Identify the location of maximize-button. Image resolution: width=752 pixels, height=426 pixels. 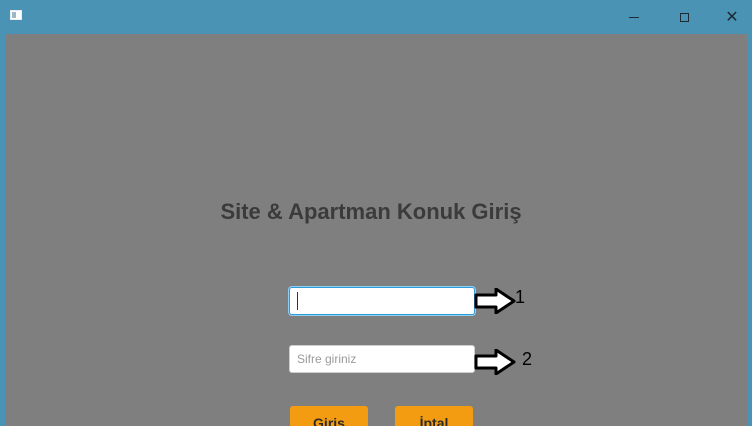
(684, 17).